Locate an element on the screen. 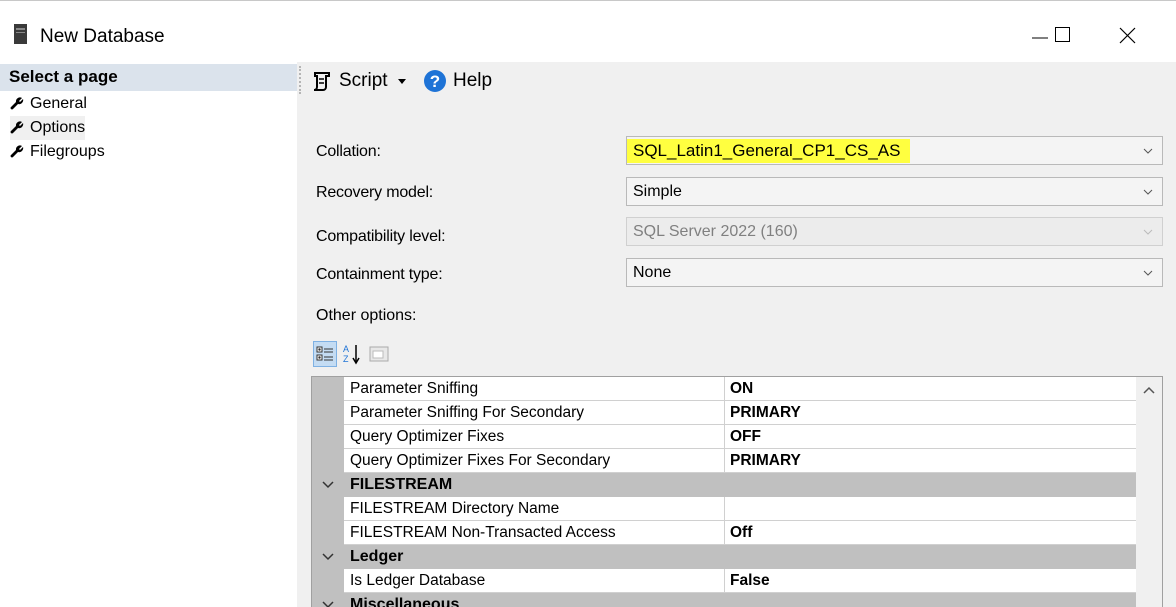  containment-type-value: None is located at coordinates (652, 272).